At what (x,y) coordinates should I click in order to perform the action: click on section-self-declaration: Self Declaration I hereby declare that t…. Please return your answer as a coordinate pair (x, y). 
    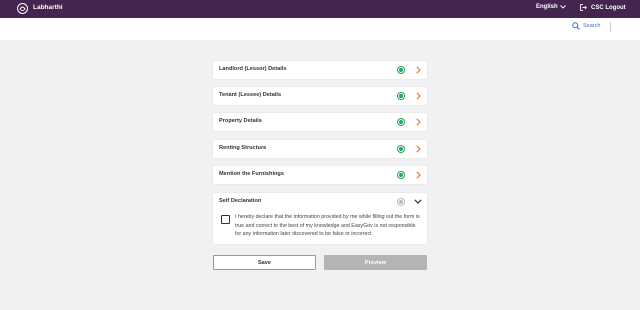
    Looking at the image, I should click on (320, 218).